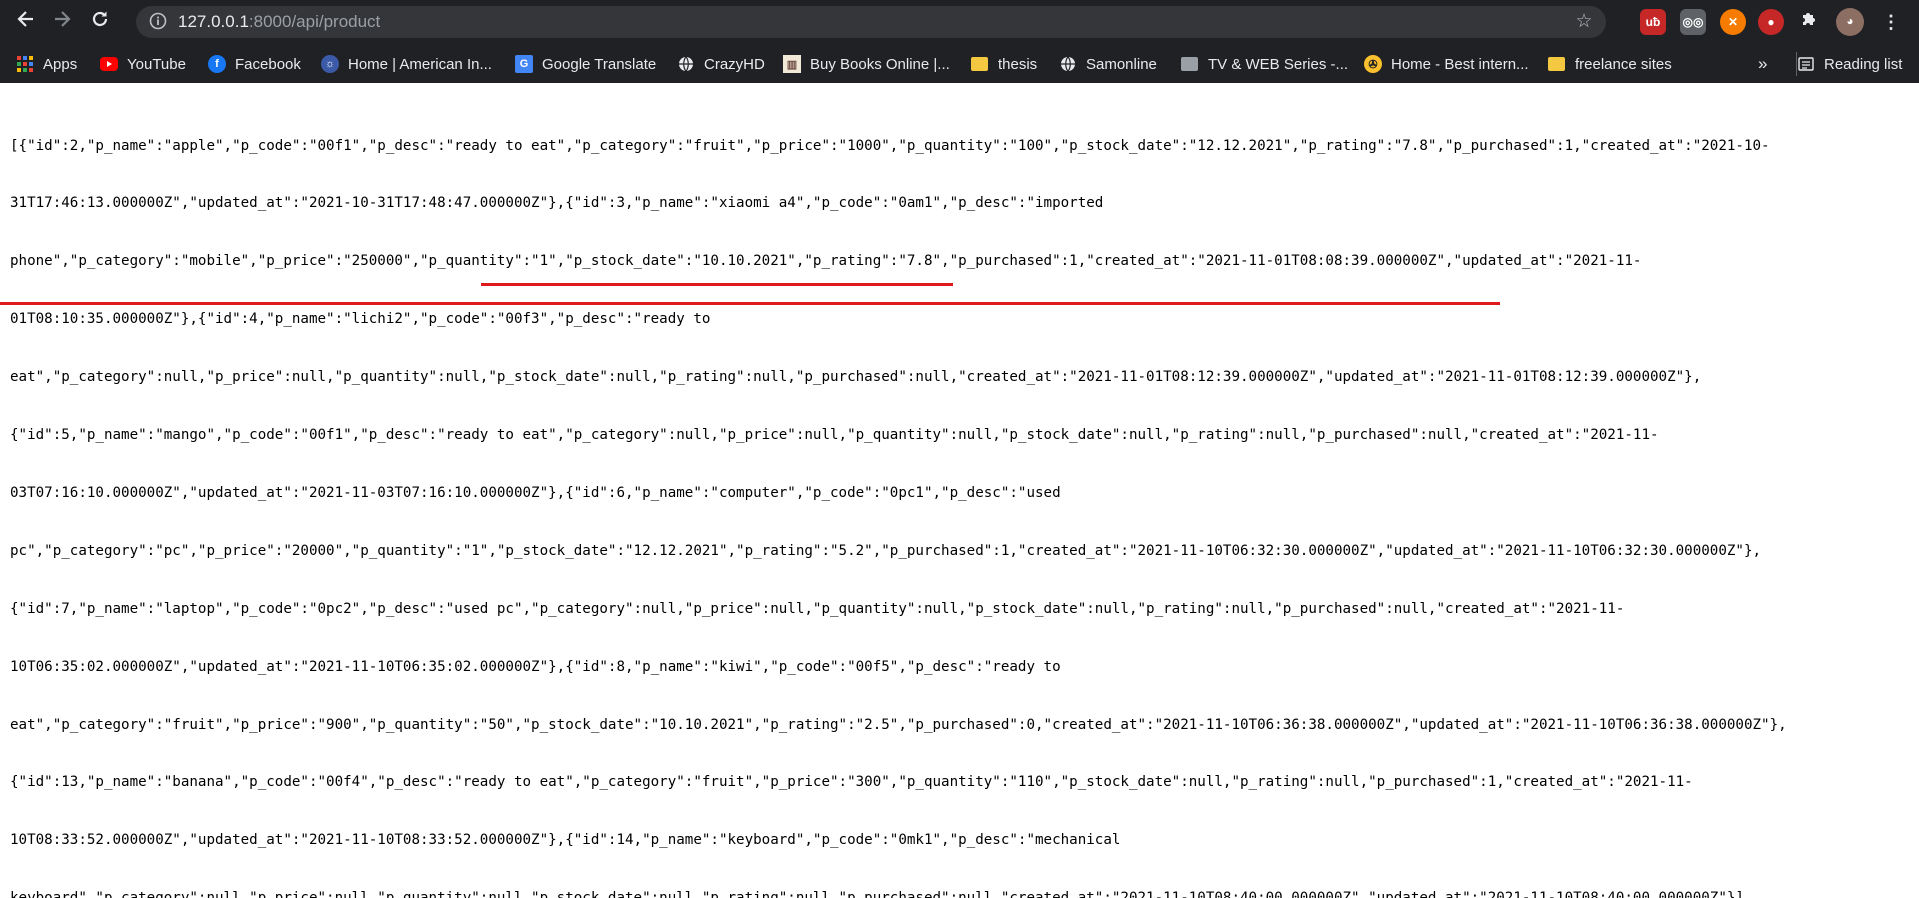 The height and width of the screenshot is (898, 1919). Describe the element at coordinates (871, 22) in the screenshot. I see `address-bar: 127.0.0.1:8000/api/product ☆` at that location.